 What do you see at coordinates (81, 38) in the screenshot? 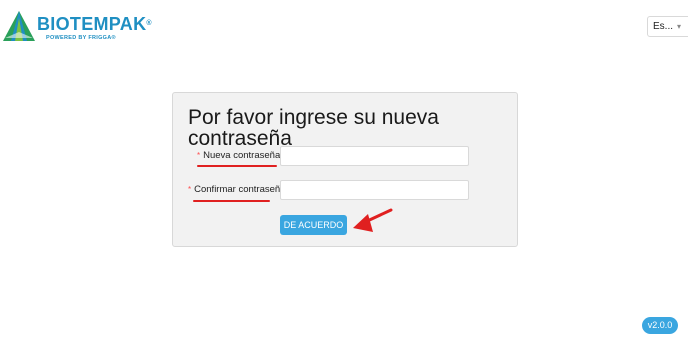
I see `brand-tagline: POWERED BY FRIGGA®` at bounding box center [81, 38].